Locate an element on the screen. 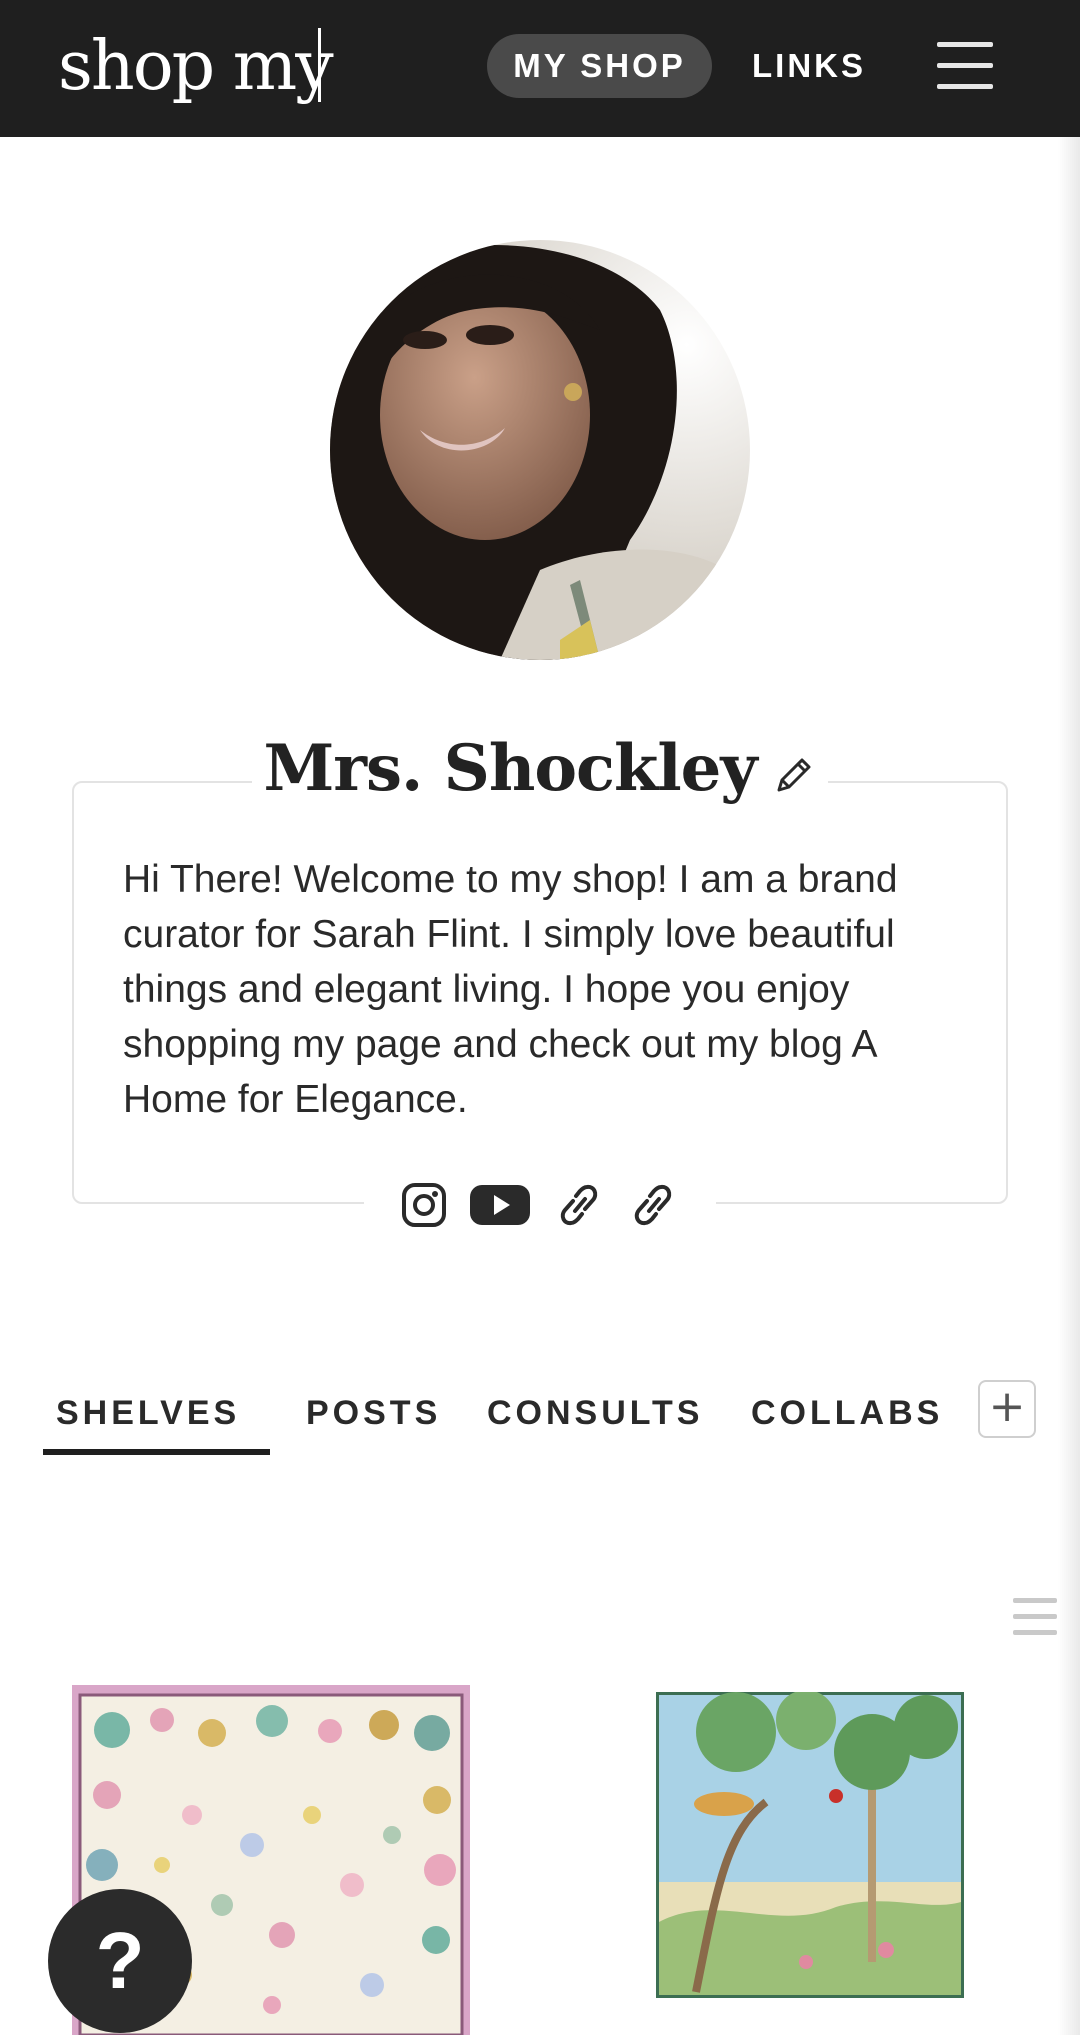 This screenshot has height=2035, width=1080. my-shop-nav-button: MY SHOP is located at coordinates (599, 66).